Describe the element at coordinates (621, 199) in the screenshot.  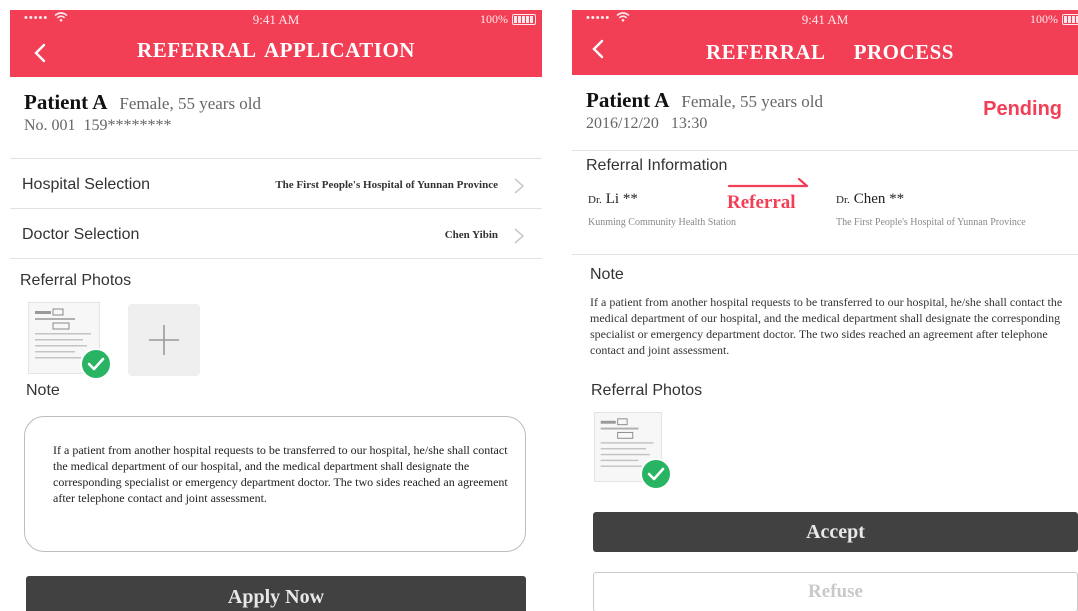
I see `from-doctor-name: Li **` at that location.